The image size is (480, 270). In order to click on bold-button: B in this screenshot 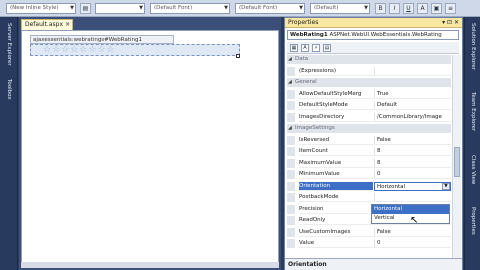, I will do `click(380, 8)`.